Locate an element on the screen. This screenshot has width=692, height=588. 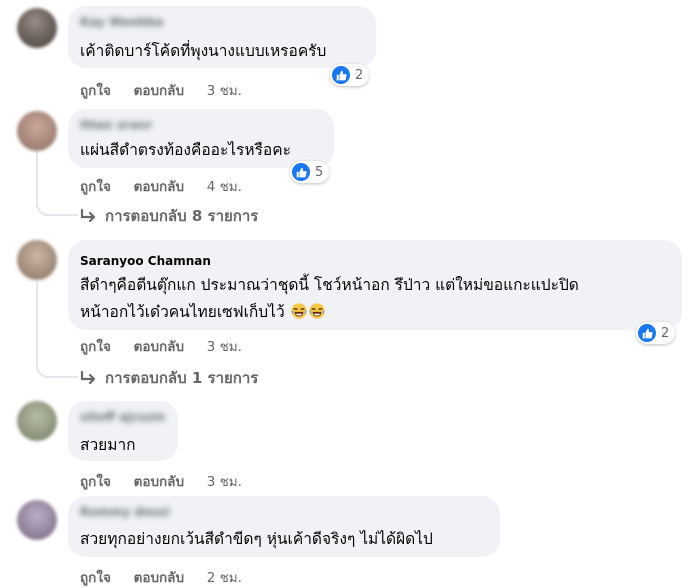
comment-author: sitoff ajcszm is located at coordinates (122, 417).